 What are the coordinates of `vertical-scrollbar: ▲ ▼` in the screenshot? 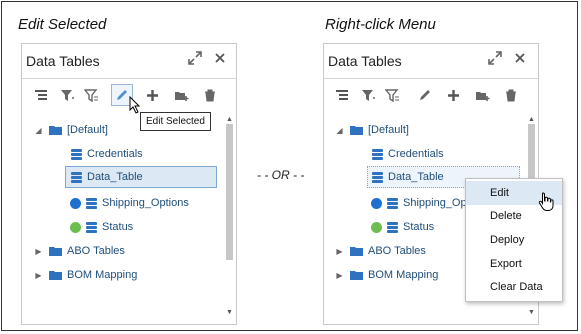 It's located at (229, 216).